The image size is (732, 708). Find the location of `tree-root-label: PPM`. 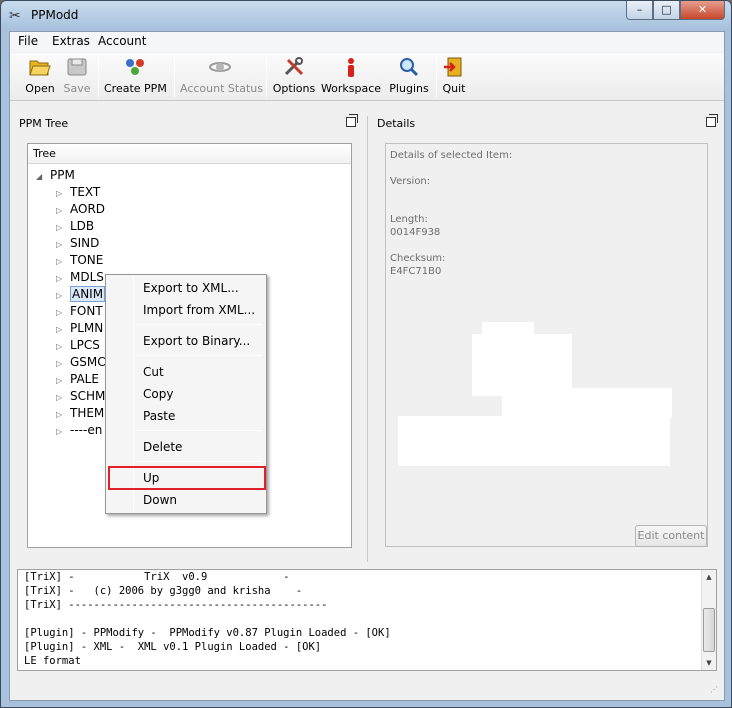

tree-root-label: PPM is located at coordinates (62, 175).